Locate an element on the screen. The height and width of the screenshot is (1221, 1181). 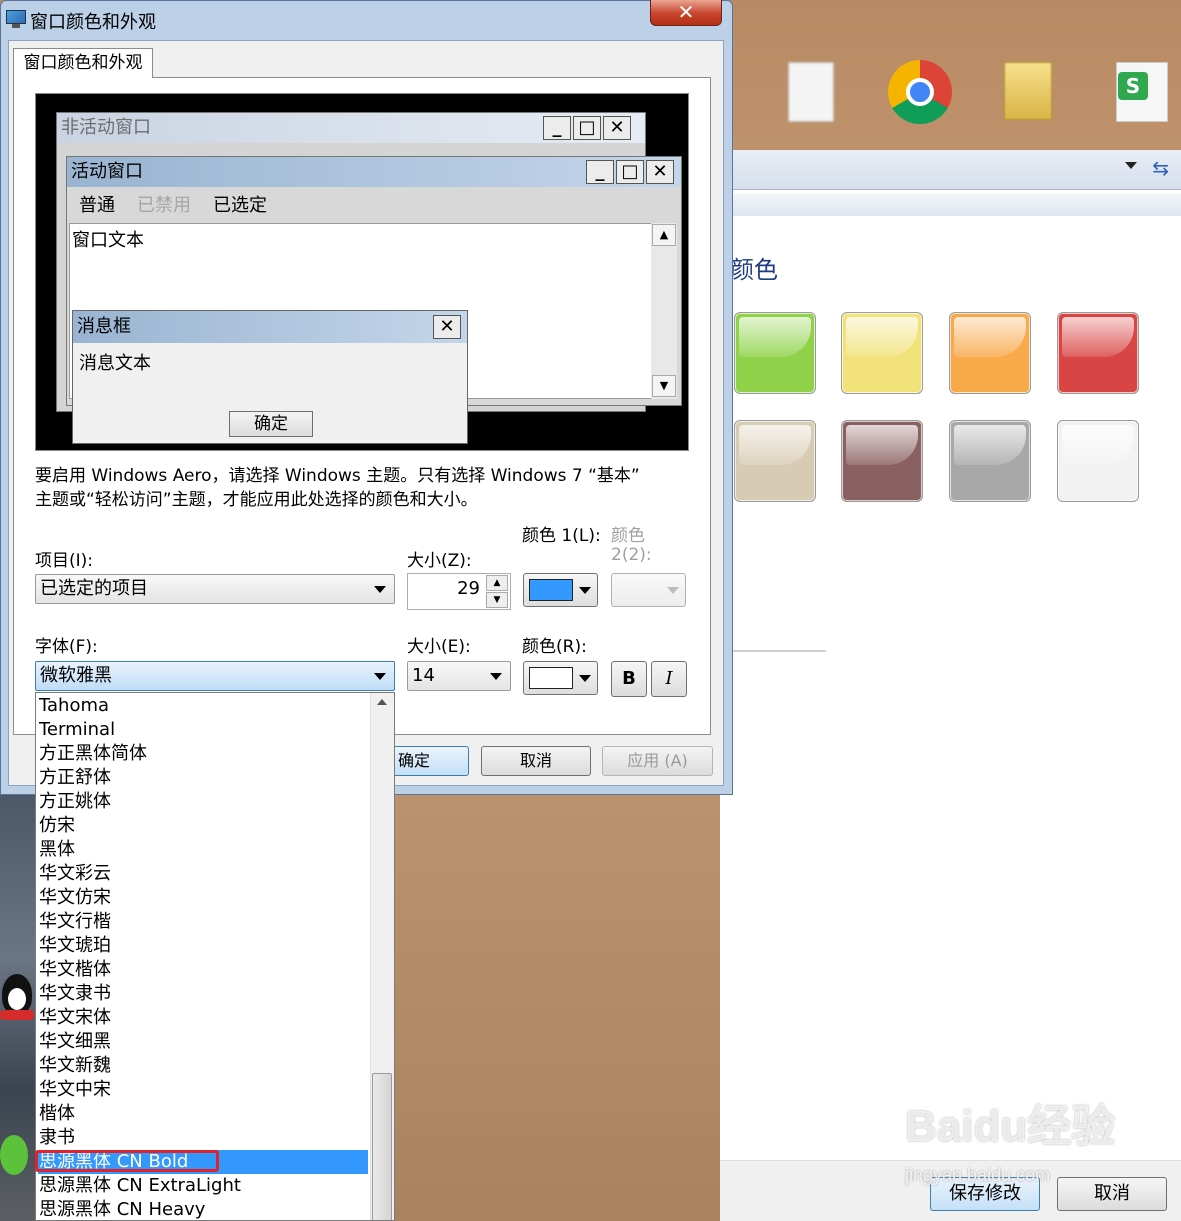
active-maximize-icon: □ is located at coordinates (630, 172).